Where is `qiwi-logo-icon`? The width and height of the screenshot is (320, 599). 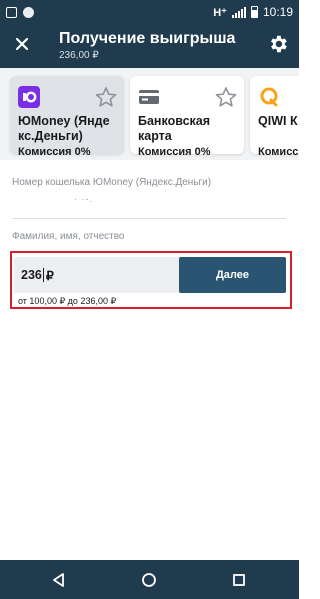
qiwi-logo-icon is located at coordinates (269, 97).